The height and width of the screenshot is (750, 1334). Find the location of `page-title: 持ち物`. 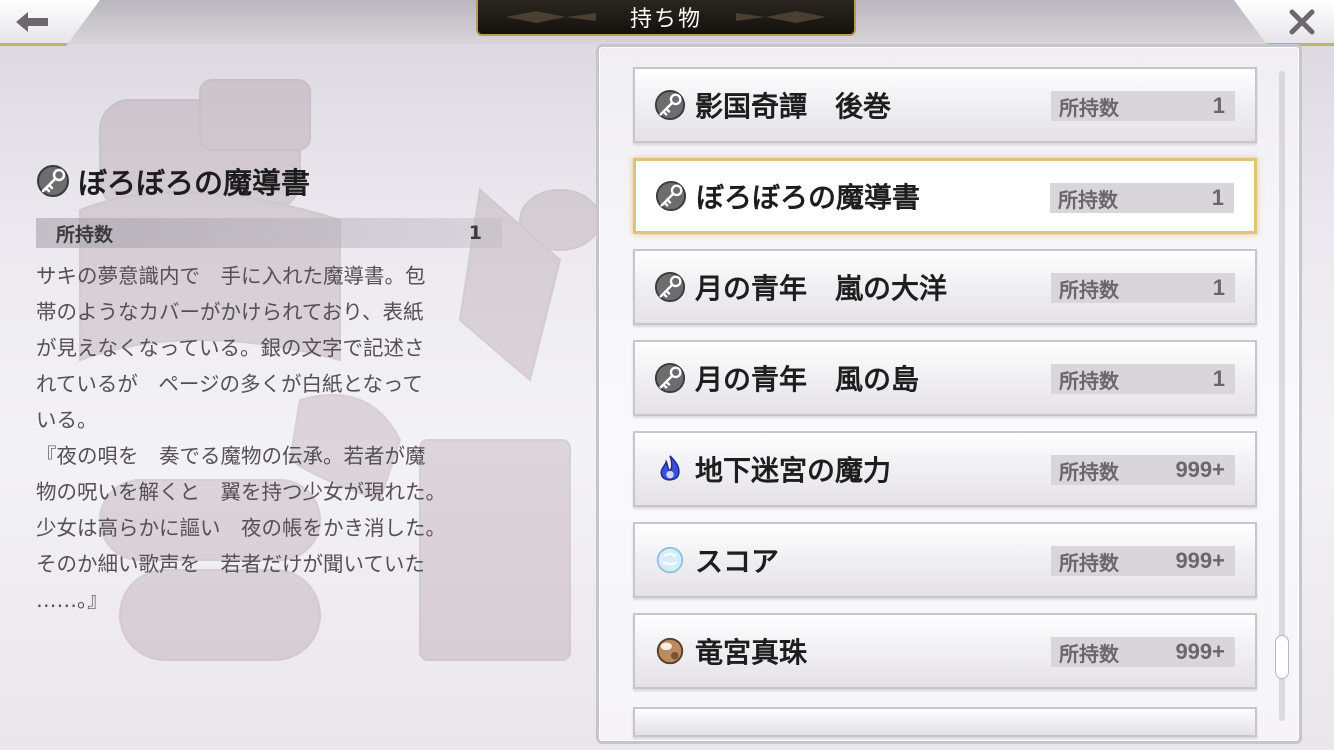

page-title: 持ち物 is located at coordinates (665, 19).